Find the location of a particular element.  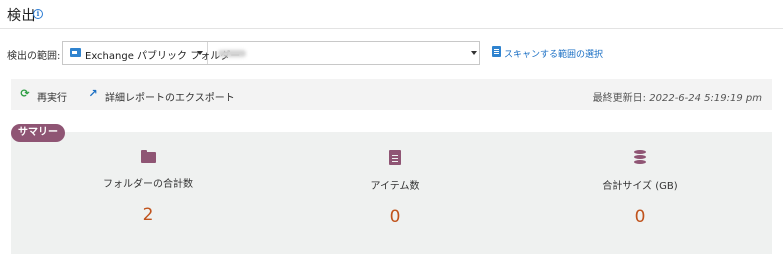

export-report-label: 詳細レポートのエクスポート is located at coordinates (170, 98).